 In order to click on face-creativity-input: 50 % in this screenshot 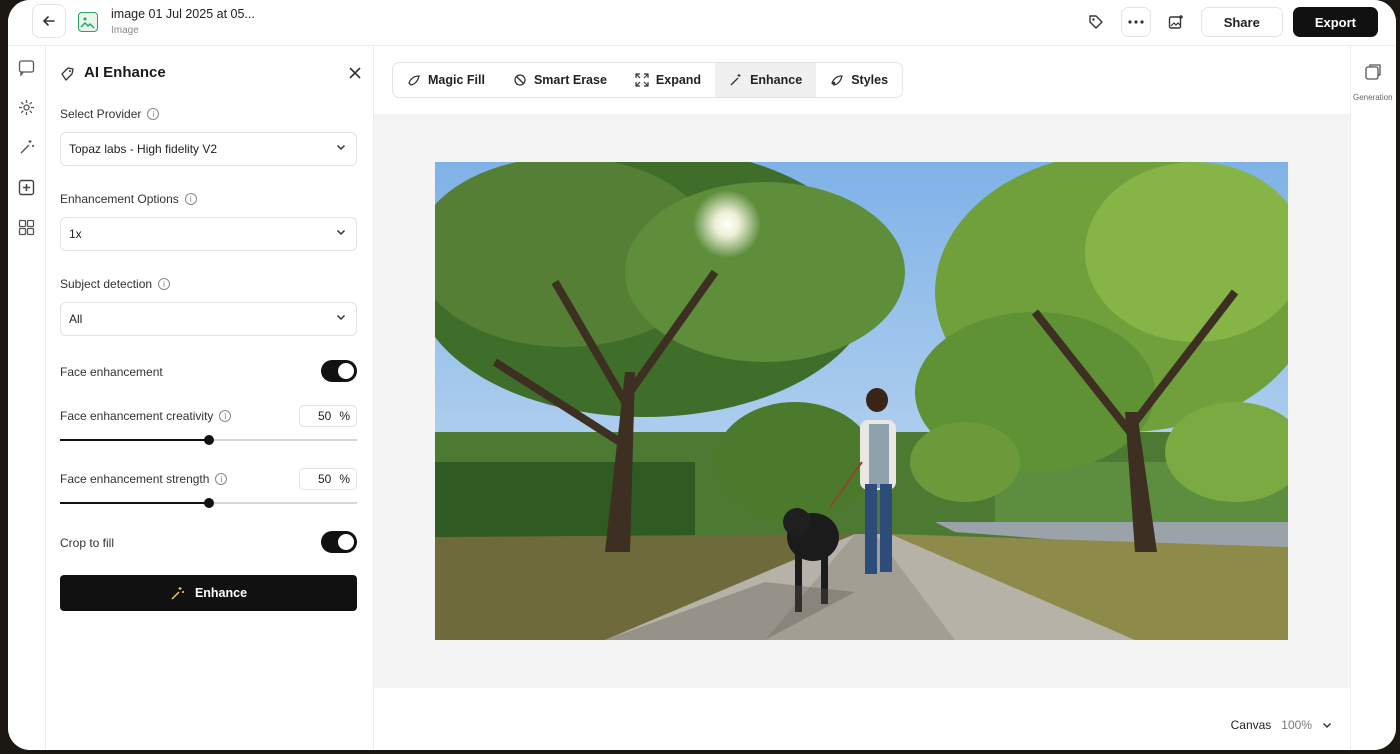, I will do `click(328, 416)`.